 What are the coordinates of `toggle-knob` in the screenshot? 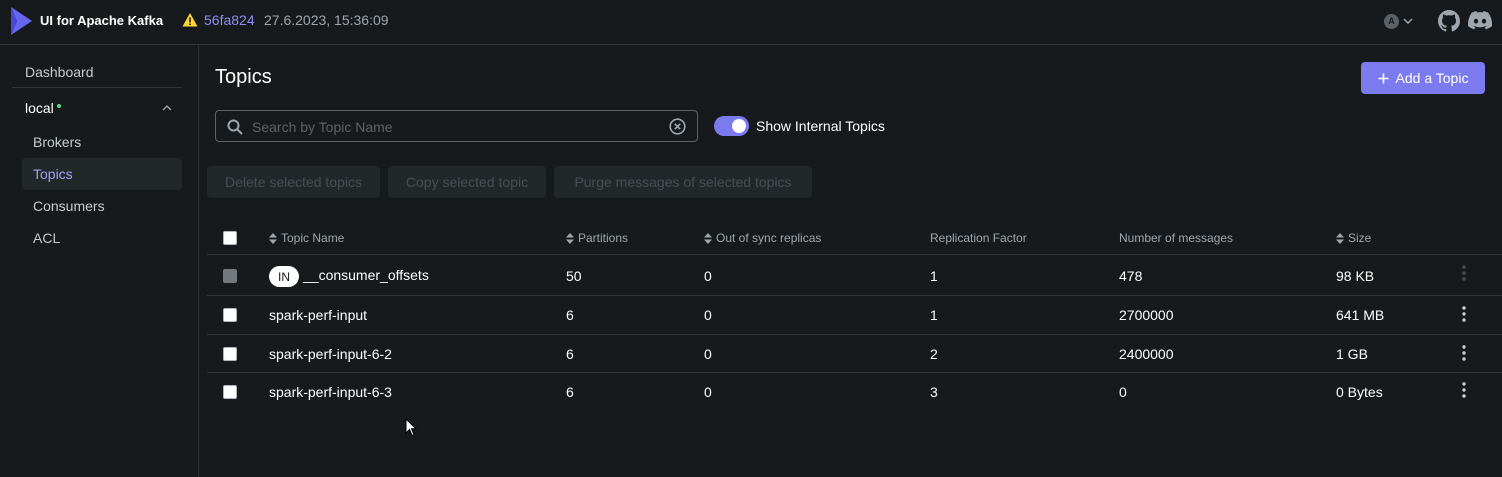 It's located at (739, 126).